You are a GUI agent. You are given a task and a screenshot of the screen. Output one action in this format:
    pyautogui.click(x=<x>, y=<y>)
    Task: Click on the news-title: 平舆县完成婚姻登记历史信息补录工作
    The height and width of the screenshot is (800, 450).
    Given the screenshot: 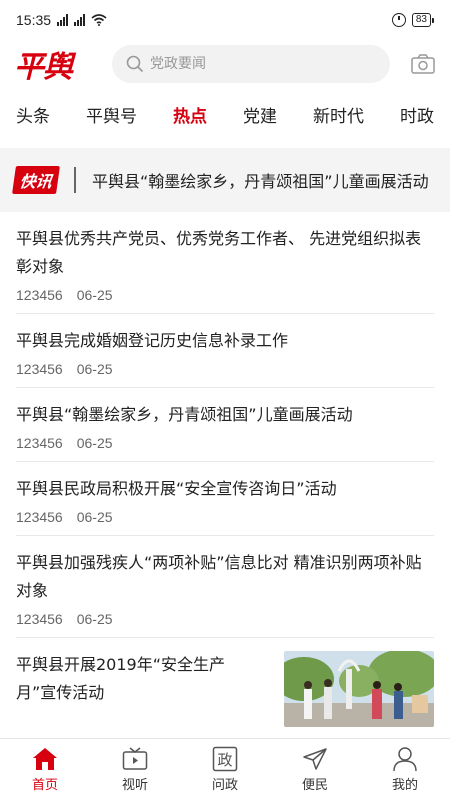 What is the action you would take?
    pyautogui.click(x=152, y=340)
    